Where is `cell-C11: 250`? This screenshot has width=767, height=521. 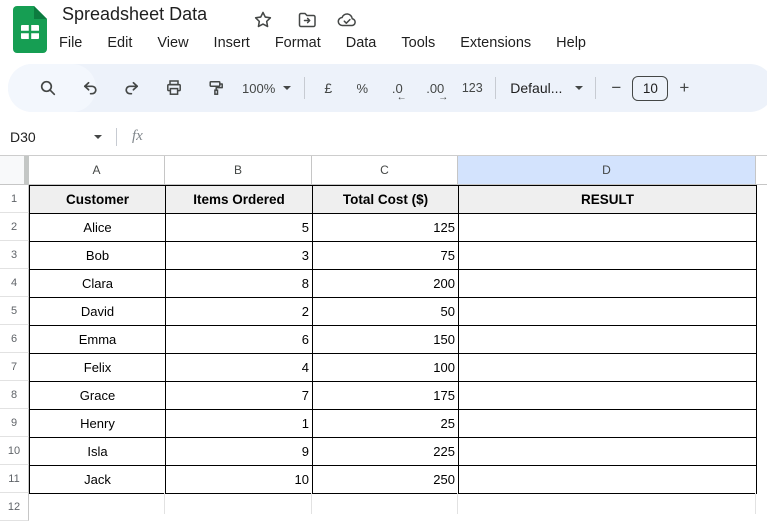 cell-C11: 250 is located at coordinates (385, 479).